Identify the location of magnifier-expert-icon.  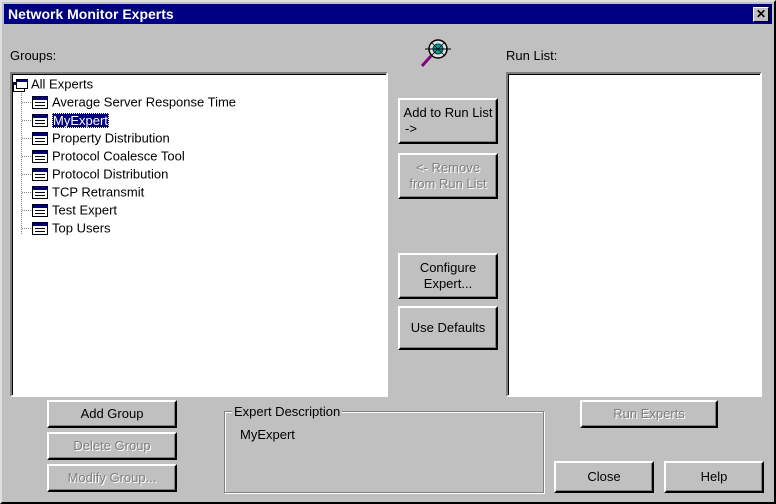
(436, 53).